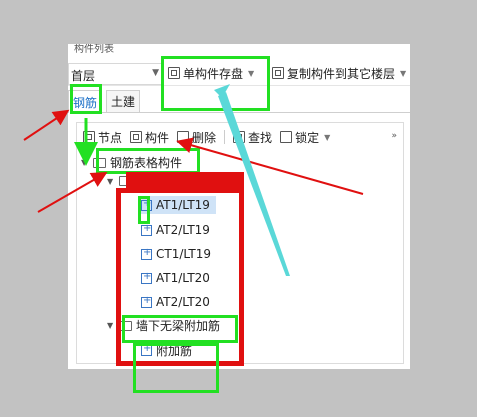 Image resolution: width=477 pixels, height=417 pixels. I want to click on tree-group-2: ▼ 墙下无梁附加筋, so click(163, 325).